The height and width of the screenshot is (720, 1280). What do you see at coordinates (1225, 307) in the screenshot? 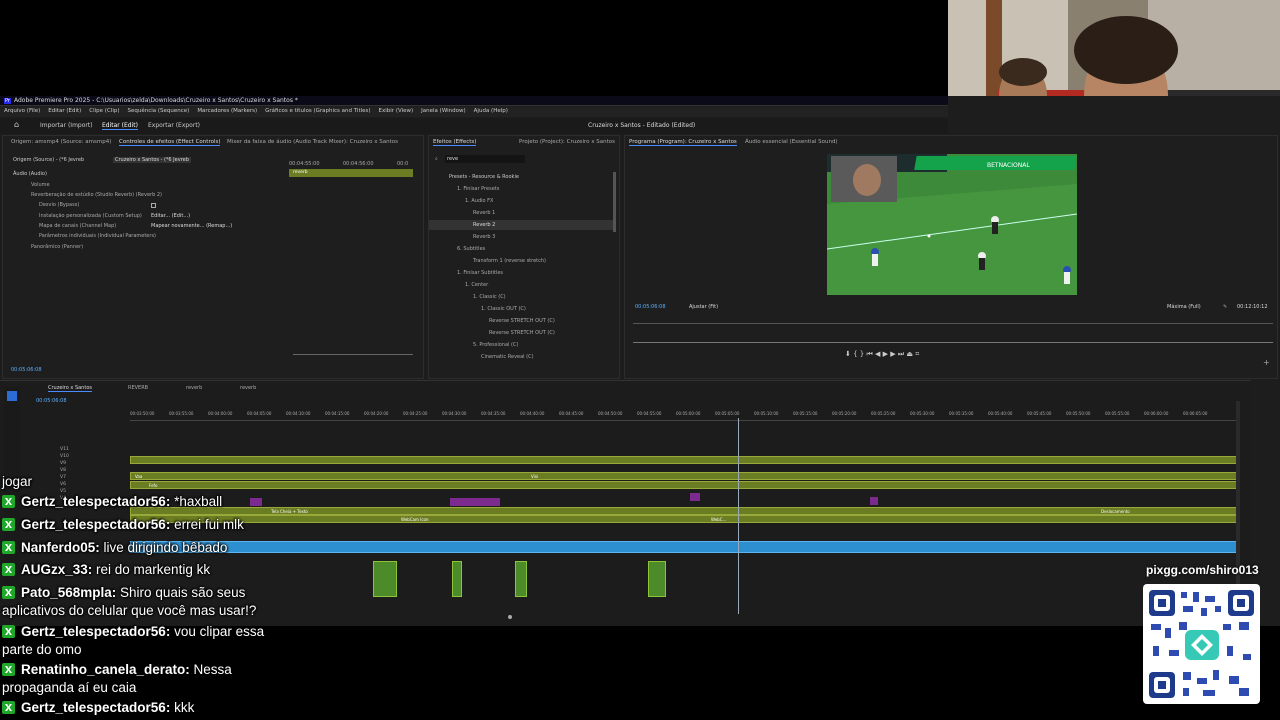
I see `wrench-icon: ✎` at bounding box center [1225, 307].